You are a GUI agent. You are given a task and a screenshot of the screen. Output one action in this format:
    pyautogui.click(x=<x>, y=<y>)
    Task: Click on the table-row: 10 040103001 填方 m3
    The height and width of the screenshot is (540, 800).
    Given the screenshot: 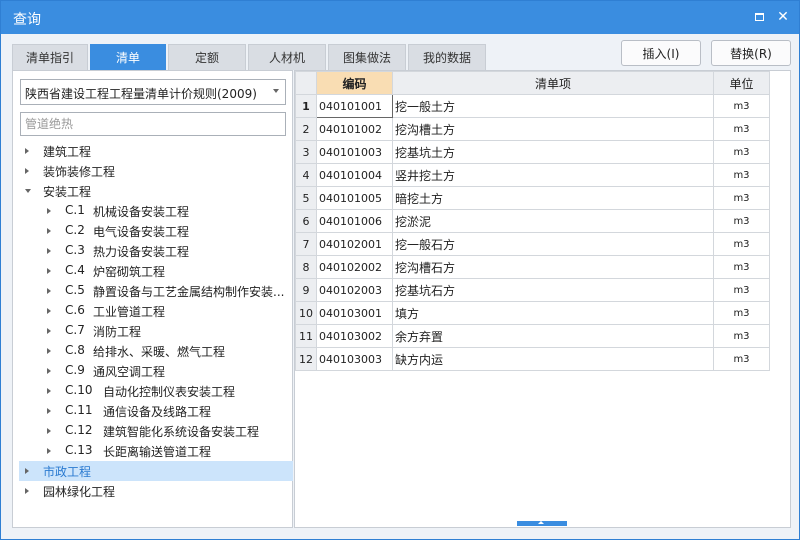 What is the action you would take?
    pyautogui.click(x=532, y=313)
    